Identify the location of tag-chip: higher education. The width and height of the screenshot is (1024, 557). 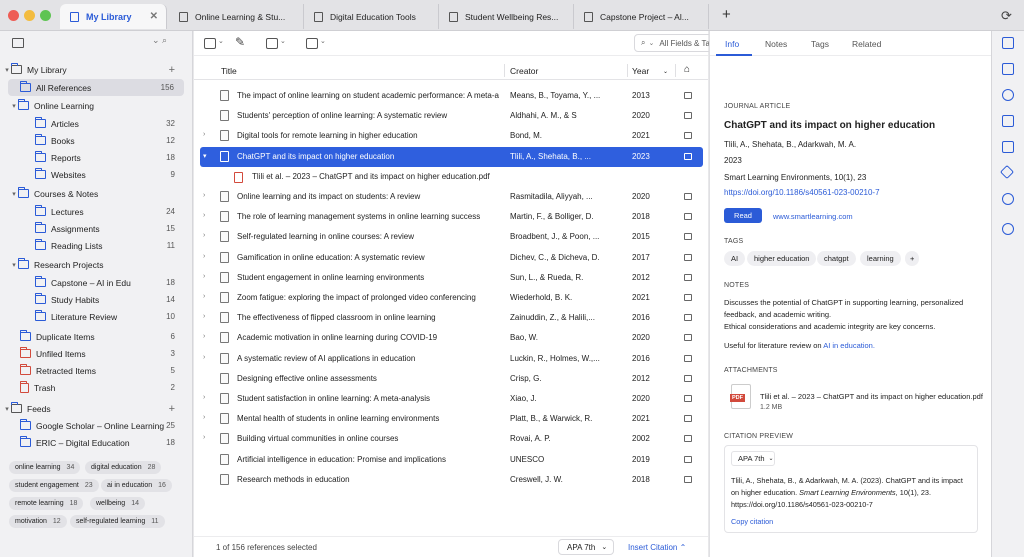
(782, 258).